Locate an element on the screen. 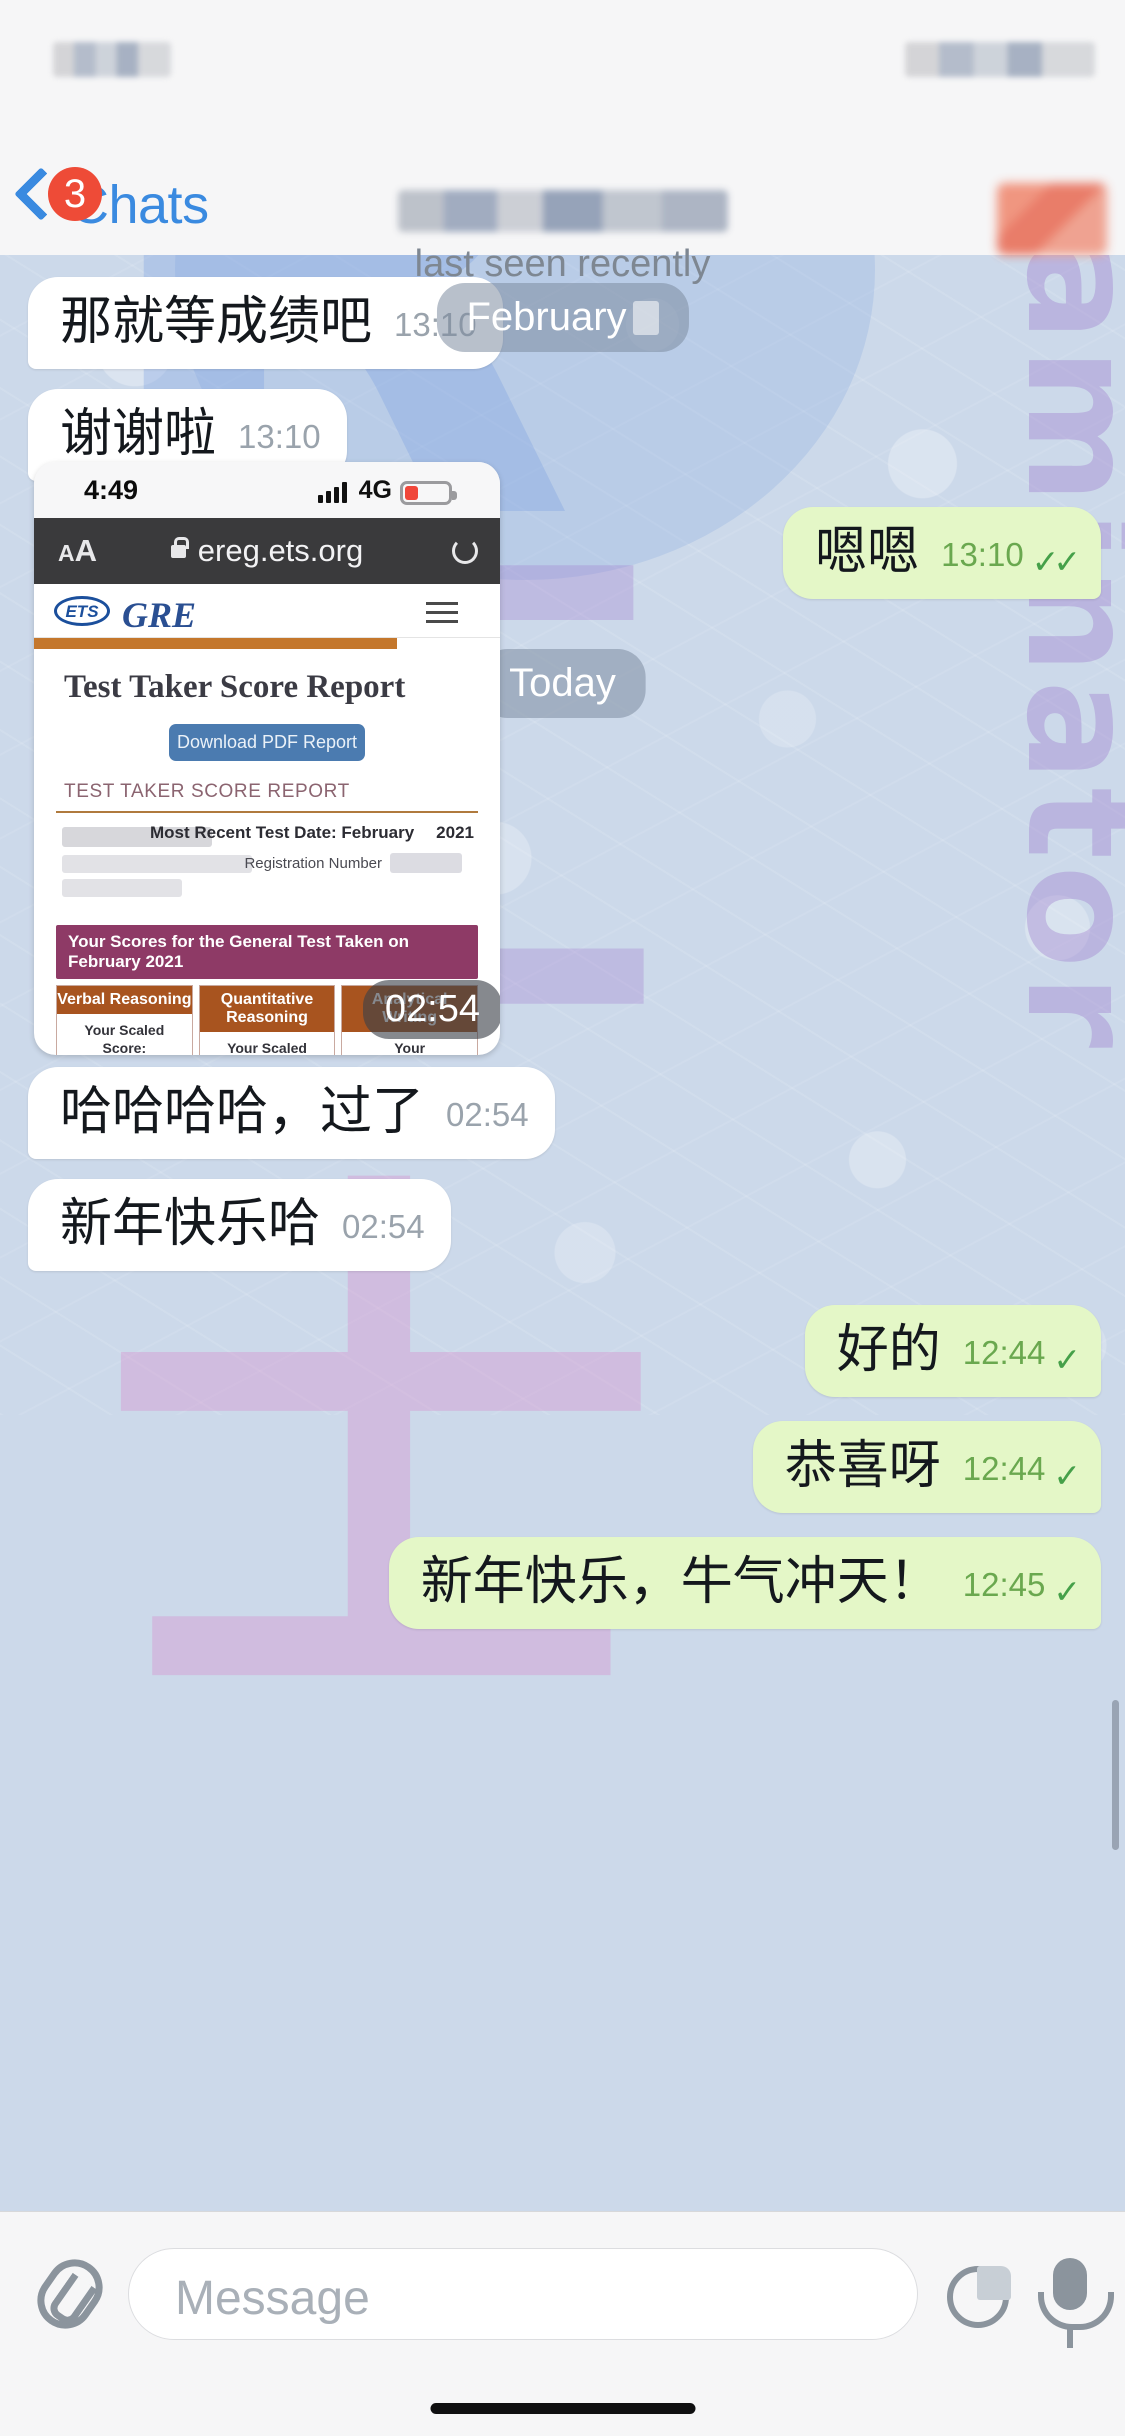 This screenshot has width=1125, height=2436. sticker-icon is located at coordinates (979, 2297).